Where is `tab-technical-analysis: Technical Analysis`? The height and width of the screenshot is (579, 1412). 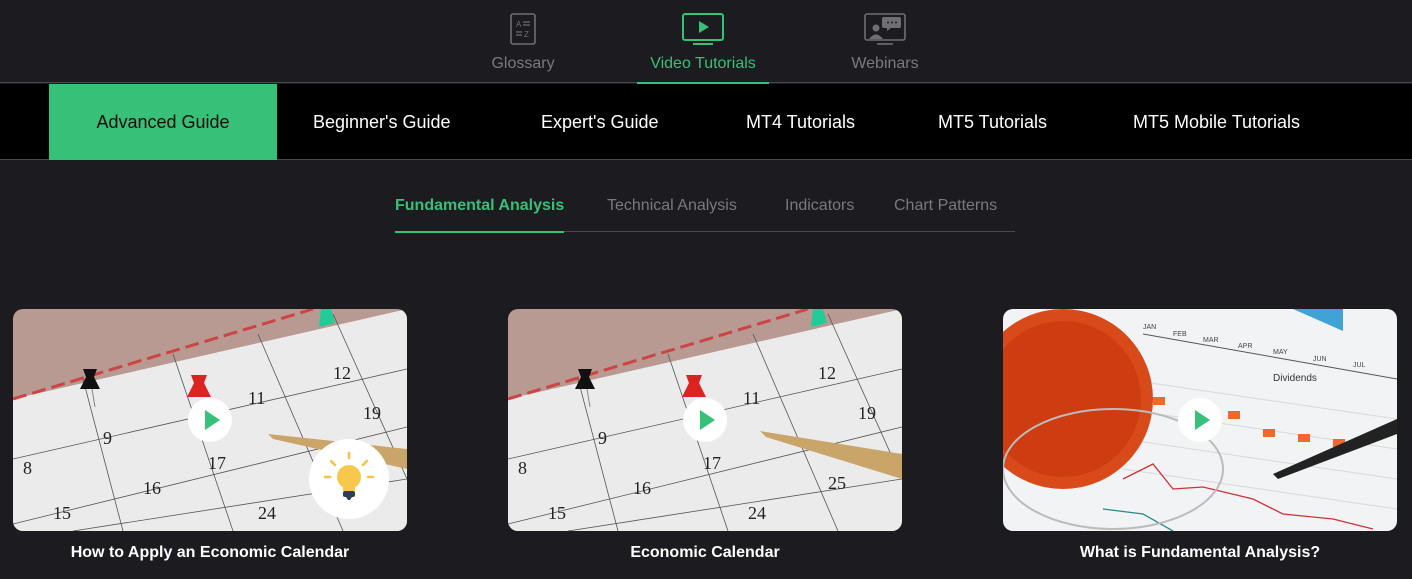
tab-technical-analysis: Technical Analysis is located at coordinates (672, 214).